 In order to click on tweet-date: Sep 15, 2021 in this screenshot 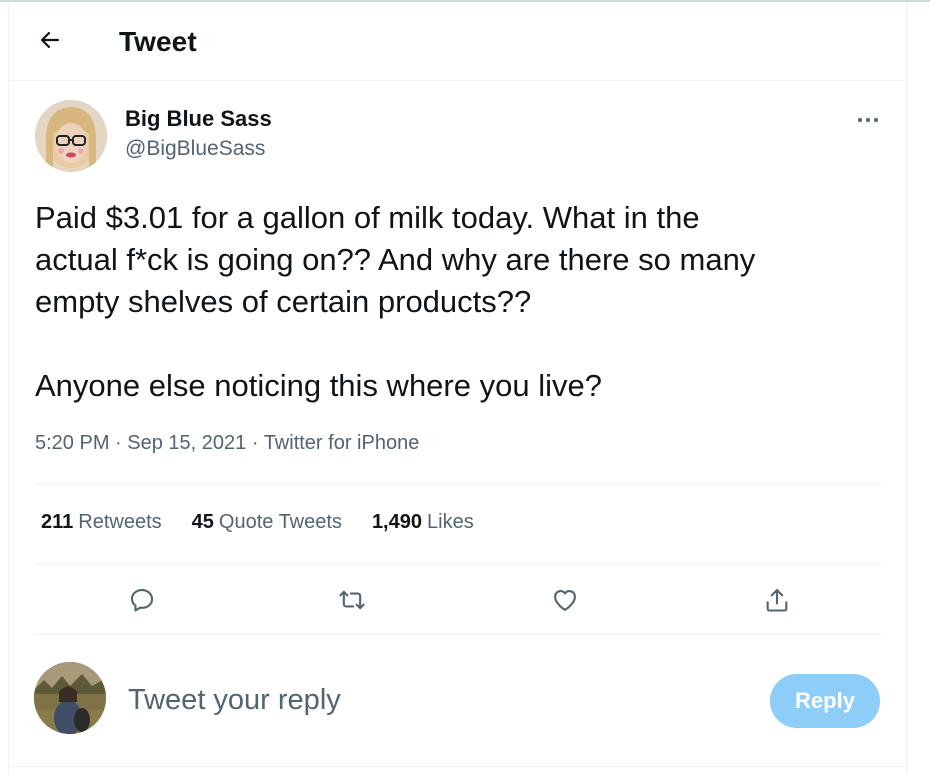, I will do `click(186, 443)`.